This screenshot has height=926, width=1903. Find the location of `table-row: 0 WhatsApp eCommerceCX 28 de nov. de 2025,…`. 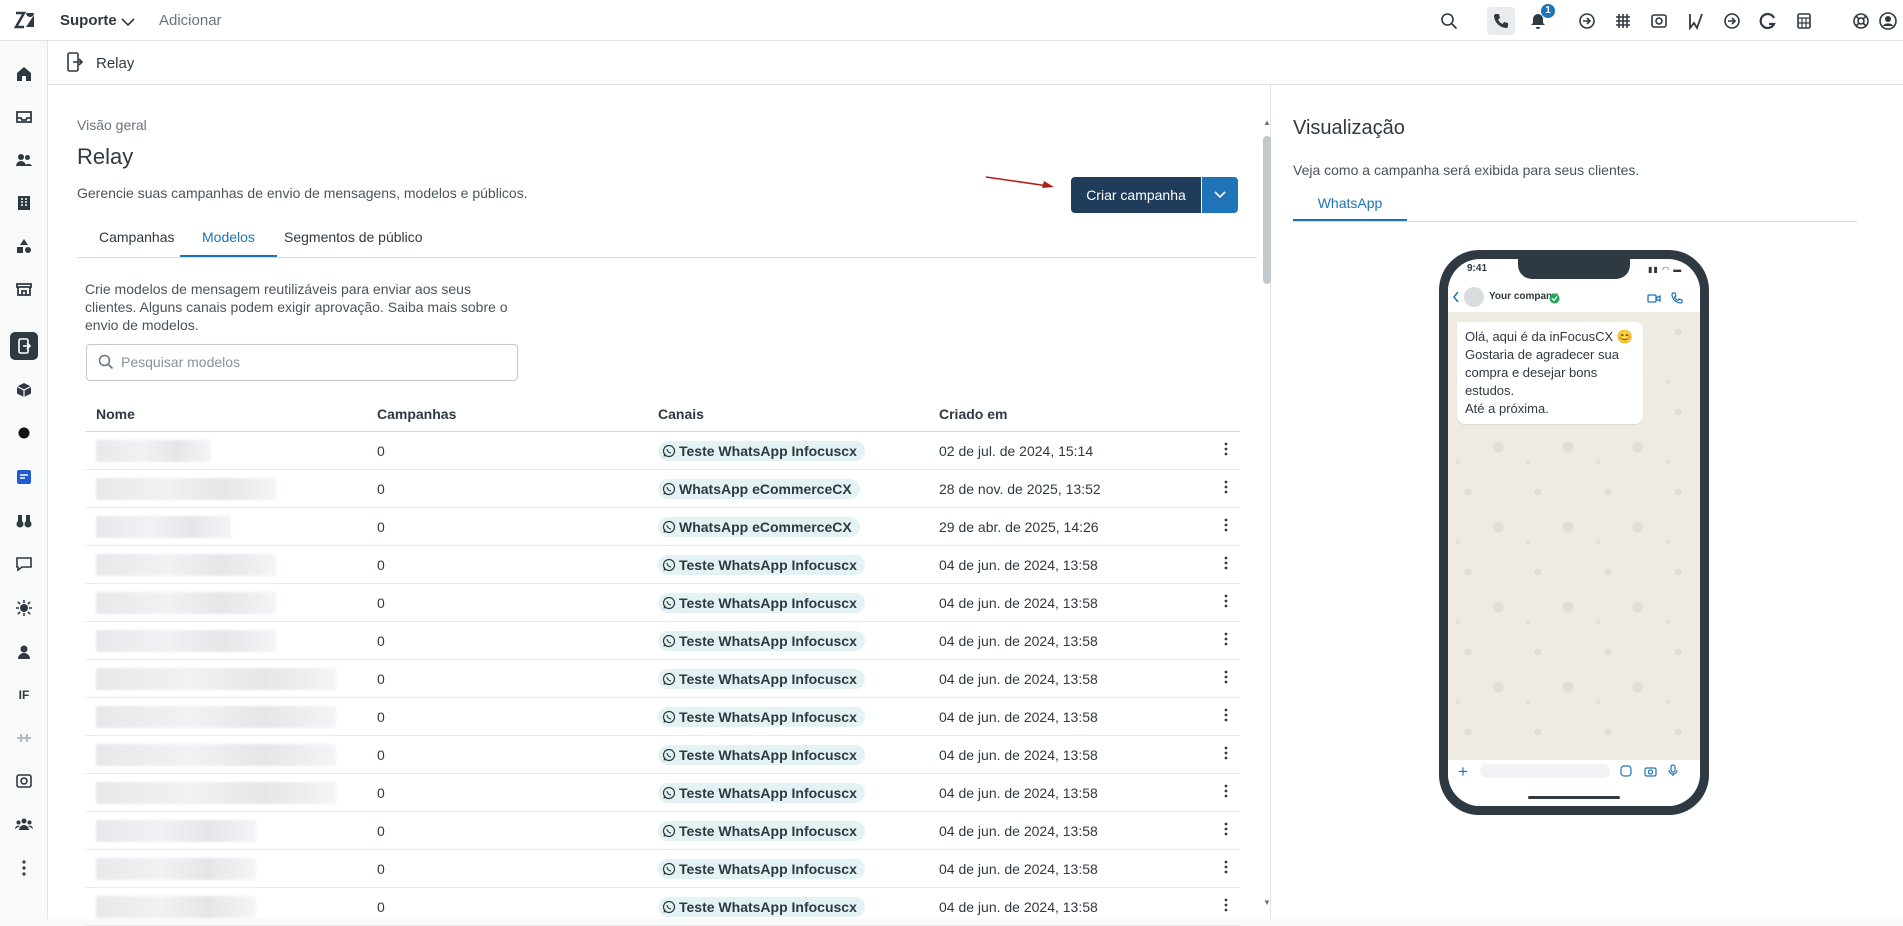

table-row: 0 WhatsApp eCommerceCX 28 de nov. de 2025,… is located at coordinates (662, 488).